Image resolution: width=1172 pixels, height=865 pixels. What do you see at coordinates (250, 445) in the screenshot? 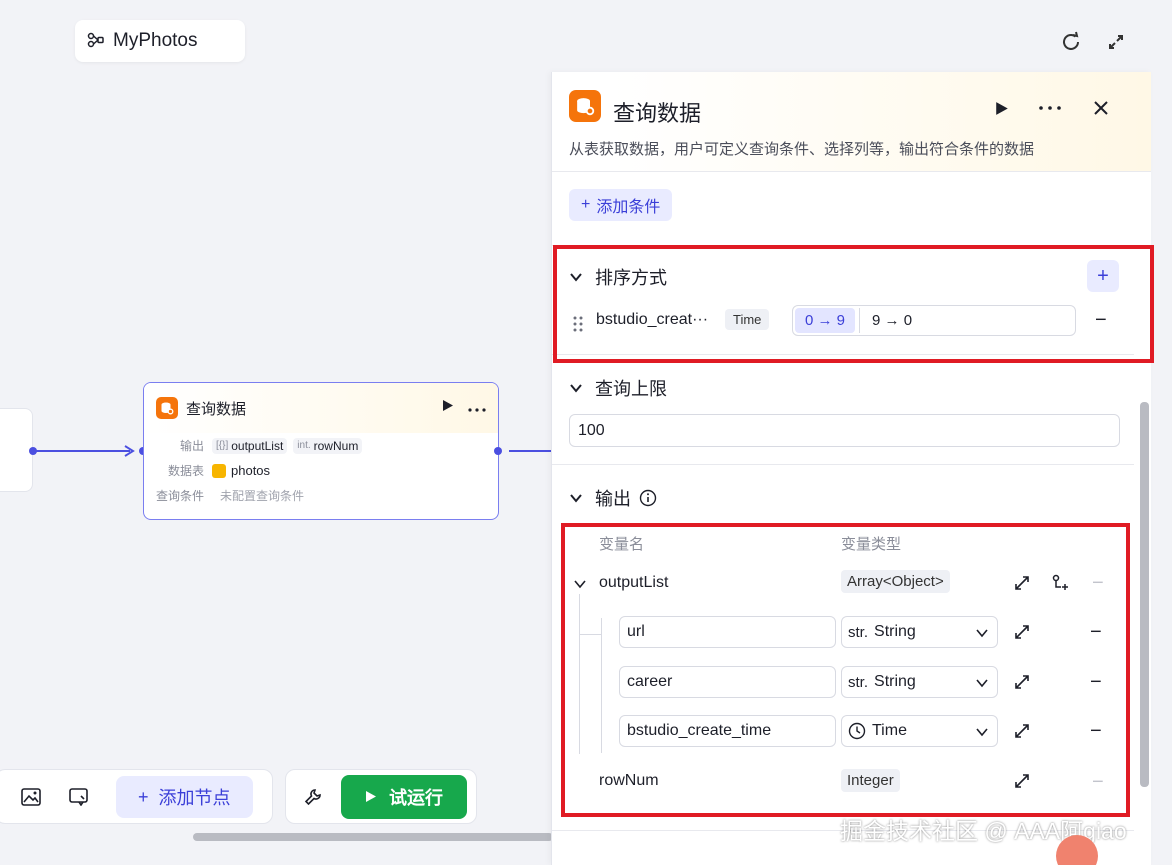
I see `output-tag: [{}] outputList` at bounding box center [250, 445].